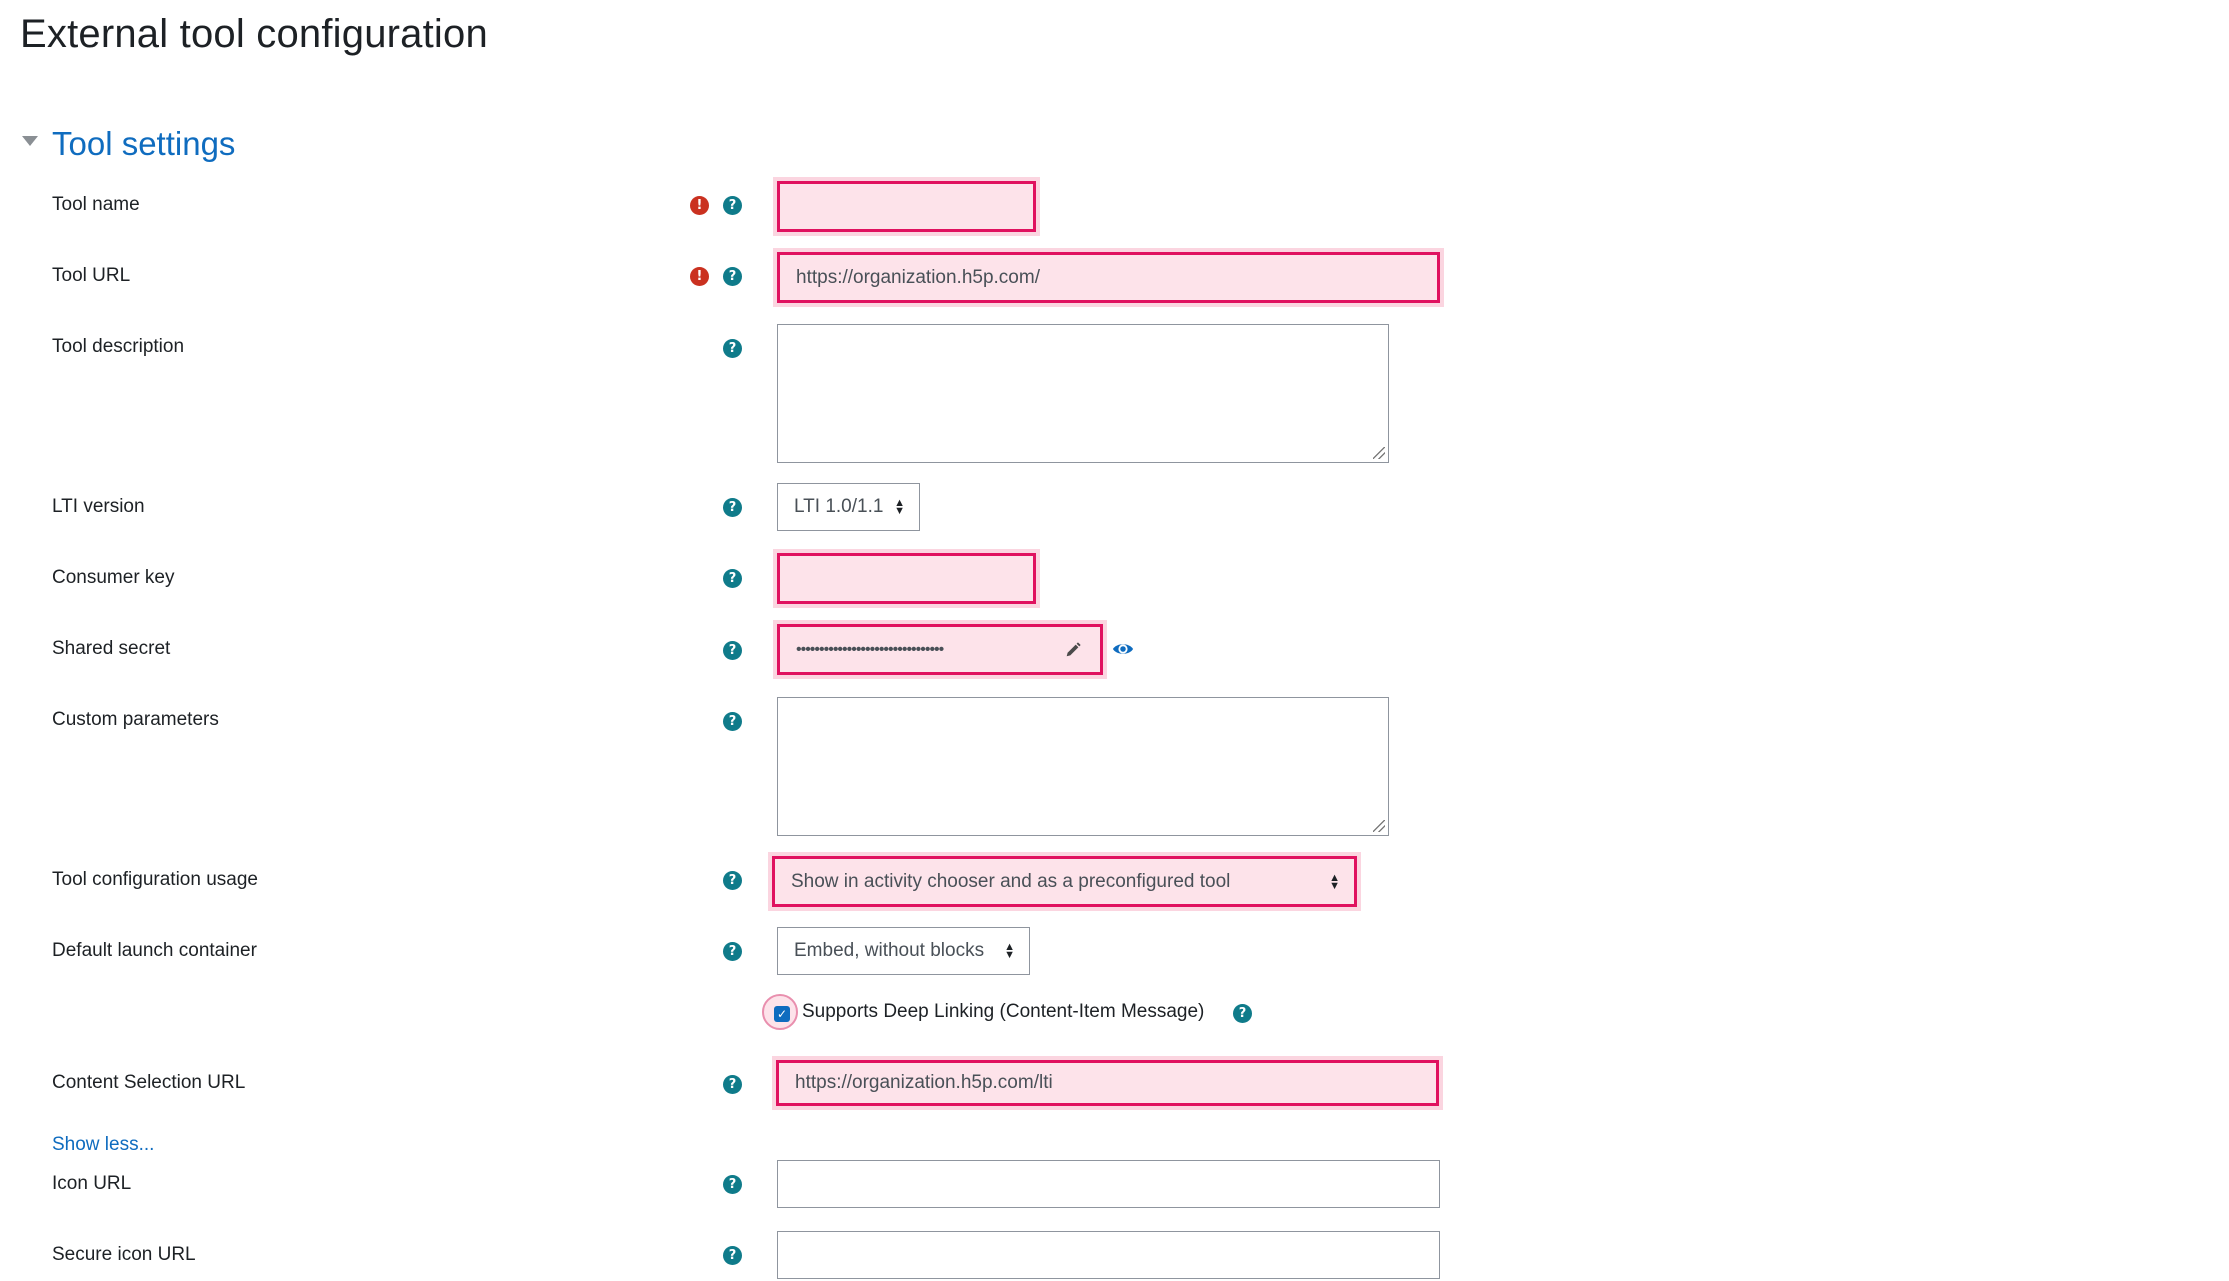 The width and height of the screenshot is (2229, 1281). I want to click on tool-url-label: Tool URL, so click(91, 275).